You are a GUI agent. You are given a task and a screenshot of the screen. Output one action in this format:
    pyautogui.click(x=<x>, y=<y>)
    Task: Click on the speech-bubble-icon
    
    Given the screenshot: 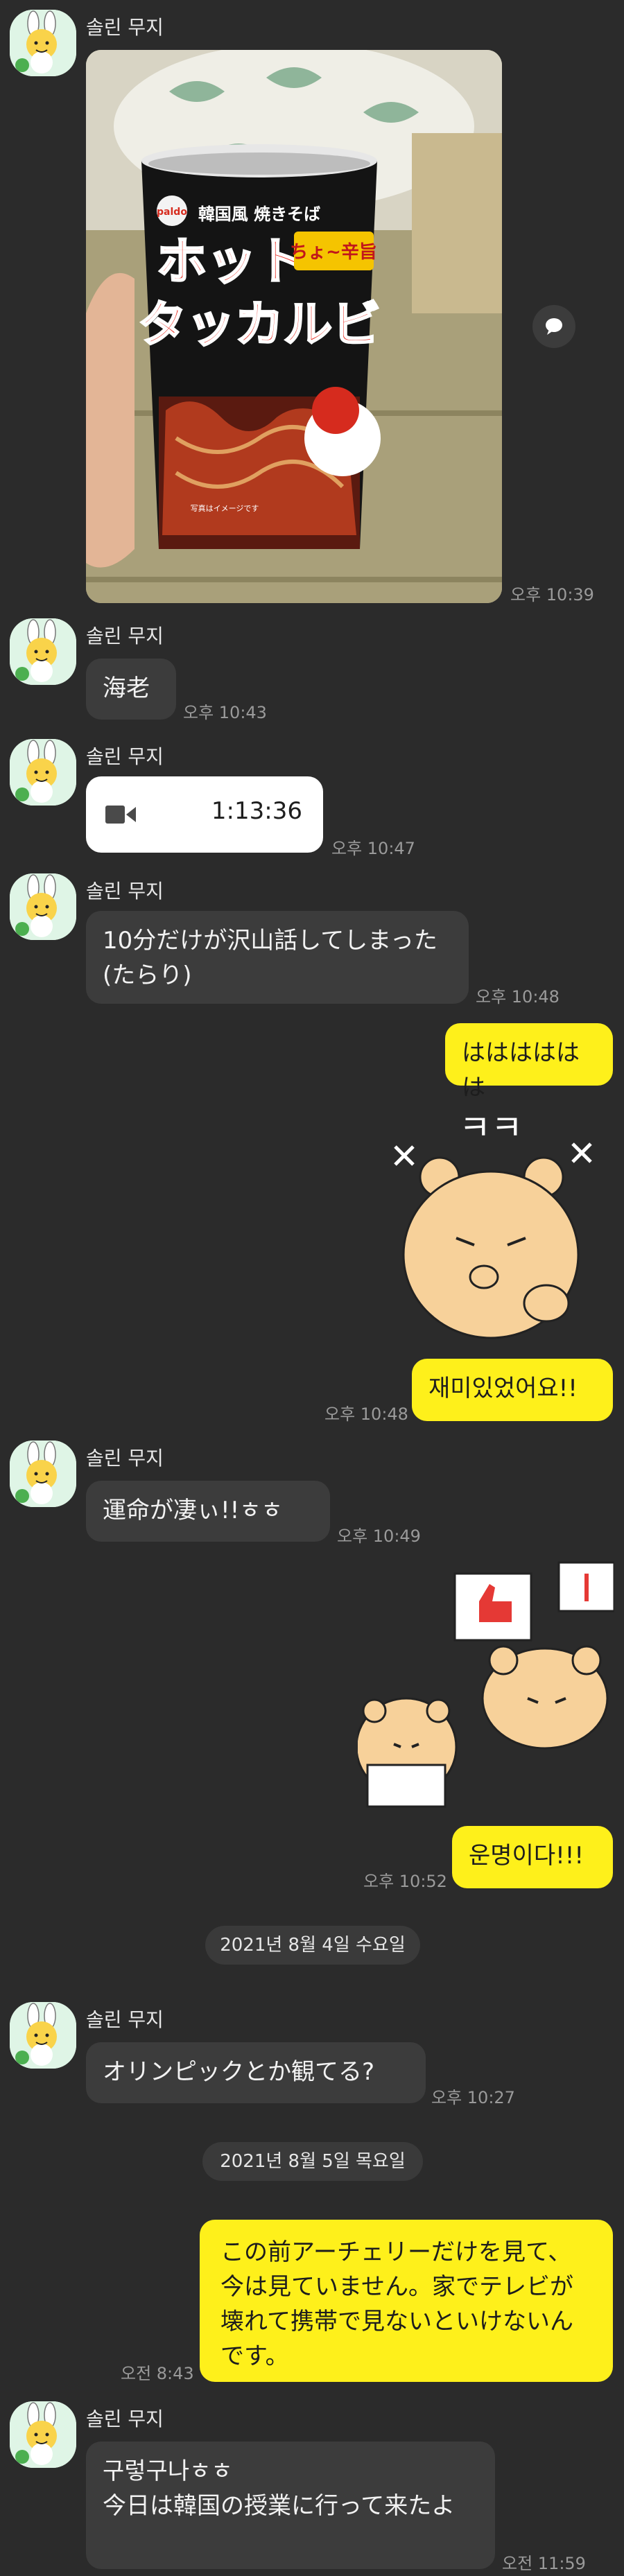 What is the action you would take?
    pyautogui.click(x=554, y=326)
    